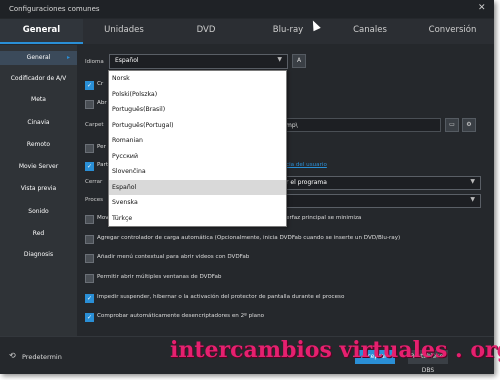  Describe the element at coordinates (197, 219) in the screenshot. I see `language-option: Türkçe` at that location.